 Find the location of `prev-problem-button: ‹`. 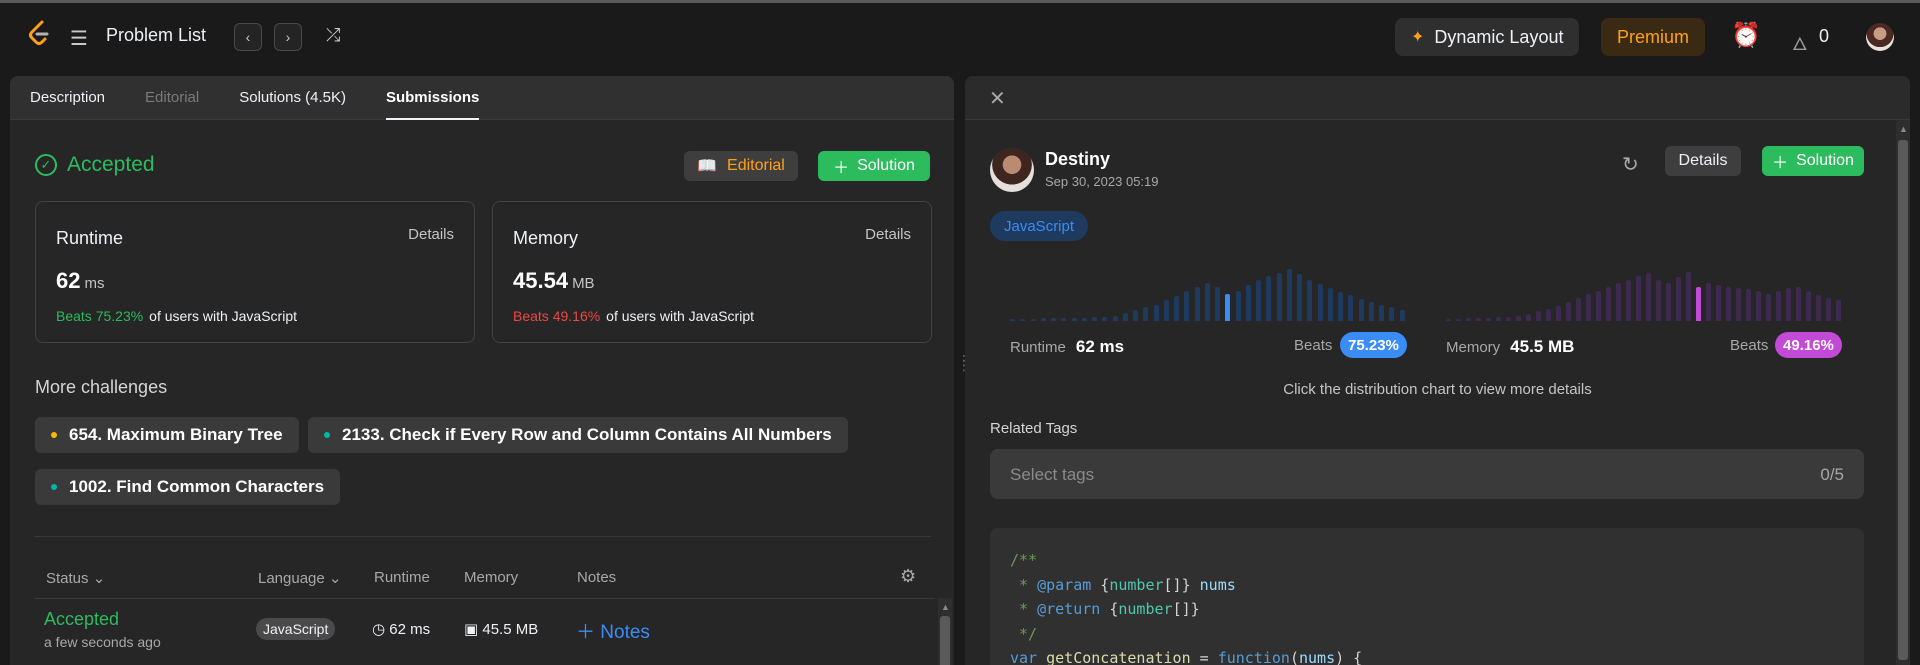

prev-problem-button: ‹ is located at coordinates (248, 37).